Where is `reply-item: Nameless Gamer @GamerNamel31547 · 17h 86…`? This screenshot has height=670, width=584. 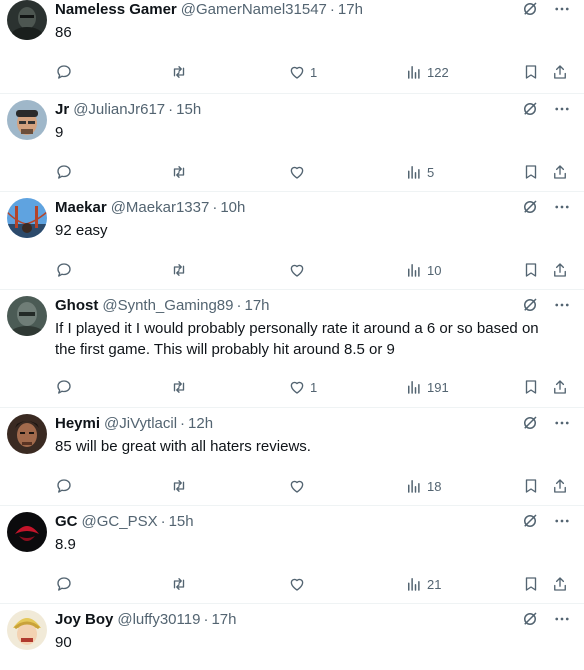
reply-item: Nameless Gamer @GamerNamel31547 · 17h 86… is located at coordinates (292, 47).